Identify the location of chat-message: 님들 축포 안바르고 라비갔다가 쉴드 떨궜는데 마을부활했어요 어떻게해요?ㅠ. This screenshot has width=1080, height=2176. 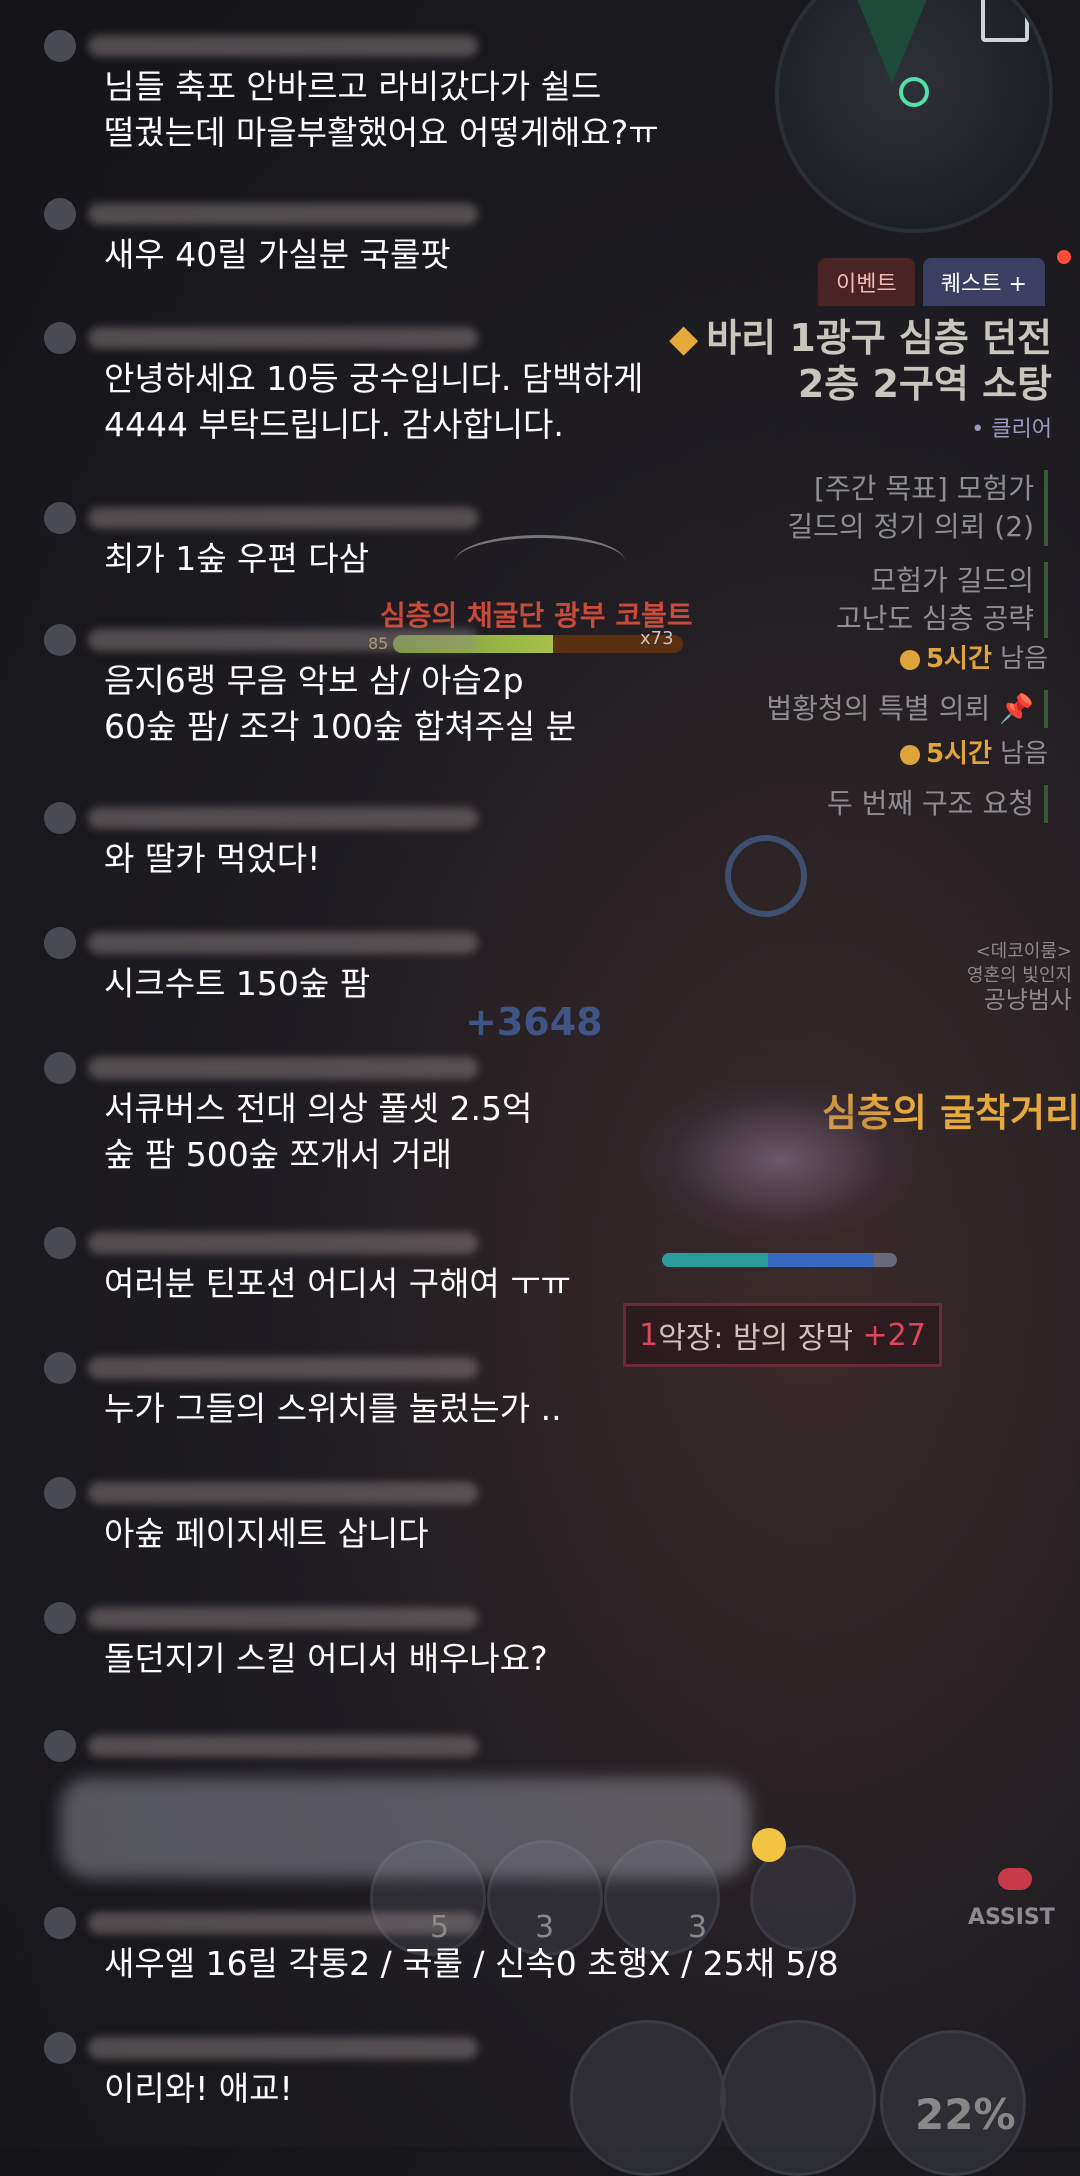
(562, 92).